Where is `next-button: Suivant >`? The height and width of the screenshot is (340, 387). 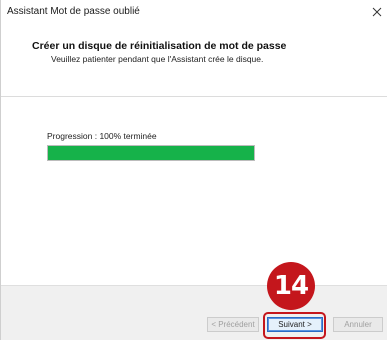
next-button: Suivant > is located at coordinates (295, 324).